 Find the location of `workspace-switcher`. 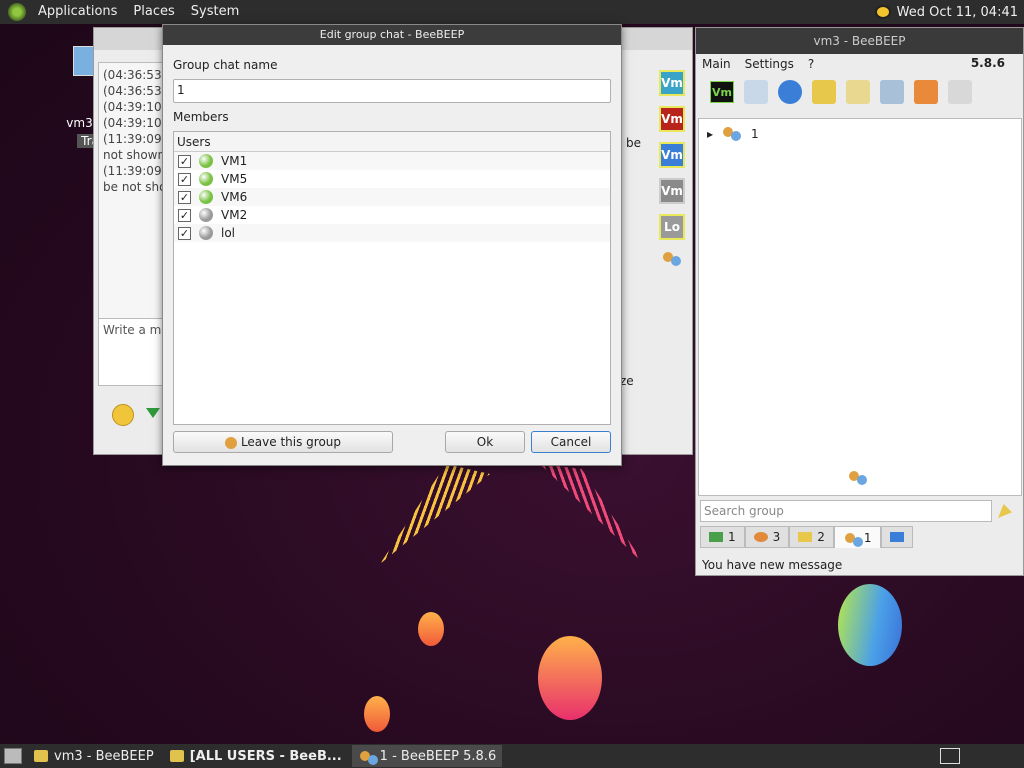

workspace-switcher is located at coordinates (950, 756).